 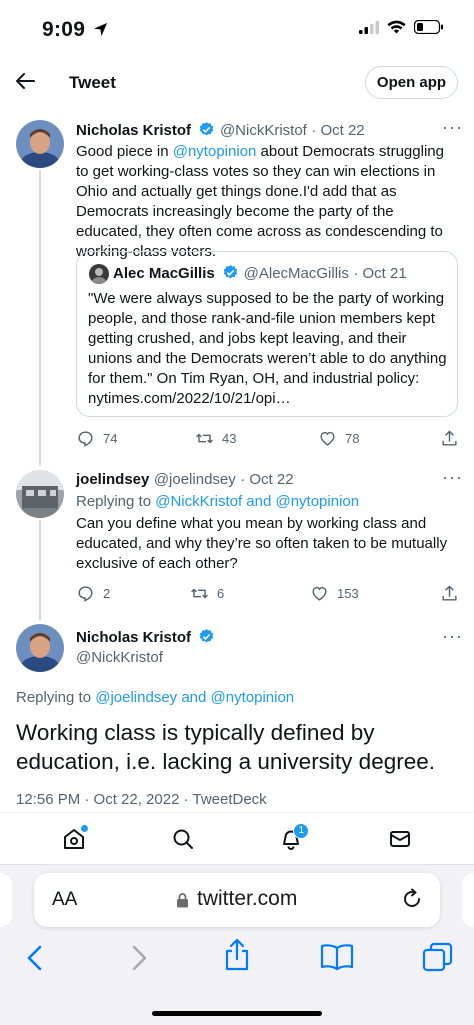 I want to click on bottom-navigation: 1, so click(x=237, y=838).